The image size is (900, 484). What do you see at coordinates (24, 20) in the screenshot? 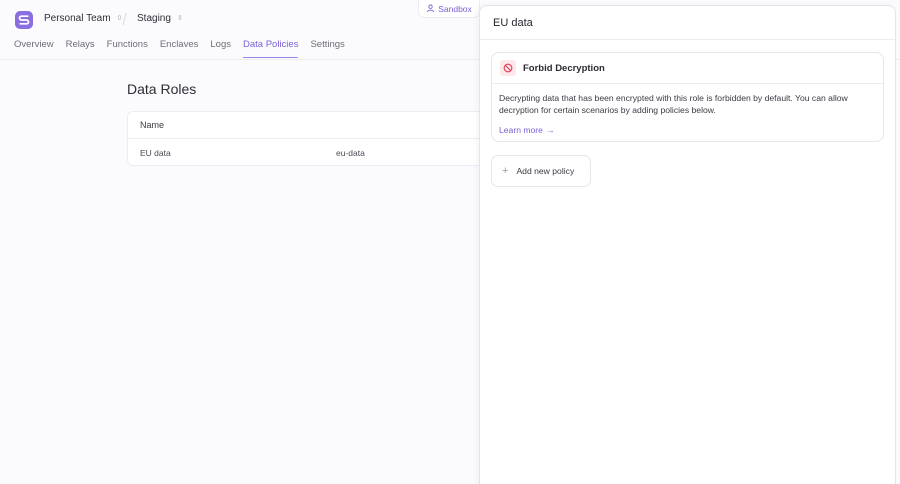
I see `logo-icon` at bounding box center [24, 20].